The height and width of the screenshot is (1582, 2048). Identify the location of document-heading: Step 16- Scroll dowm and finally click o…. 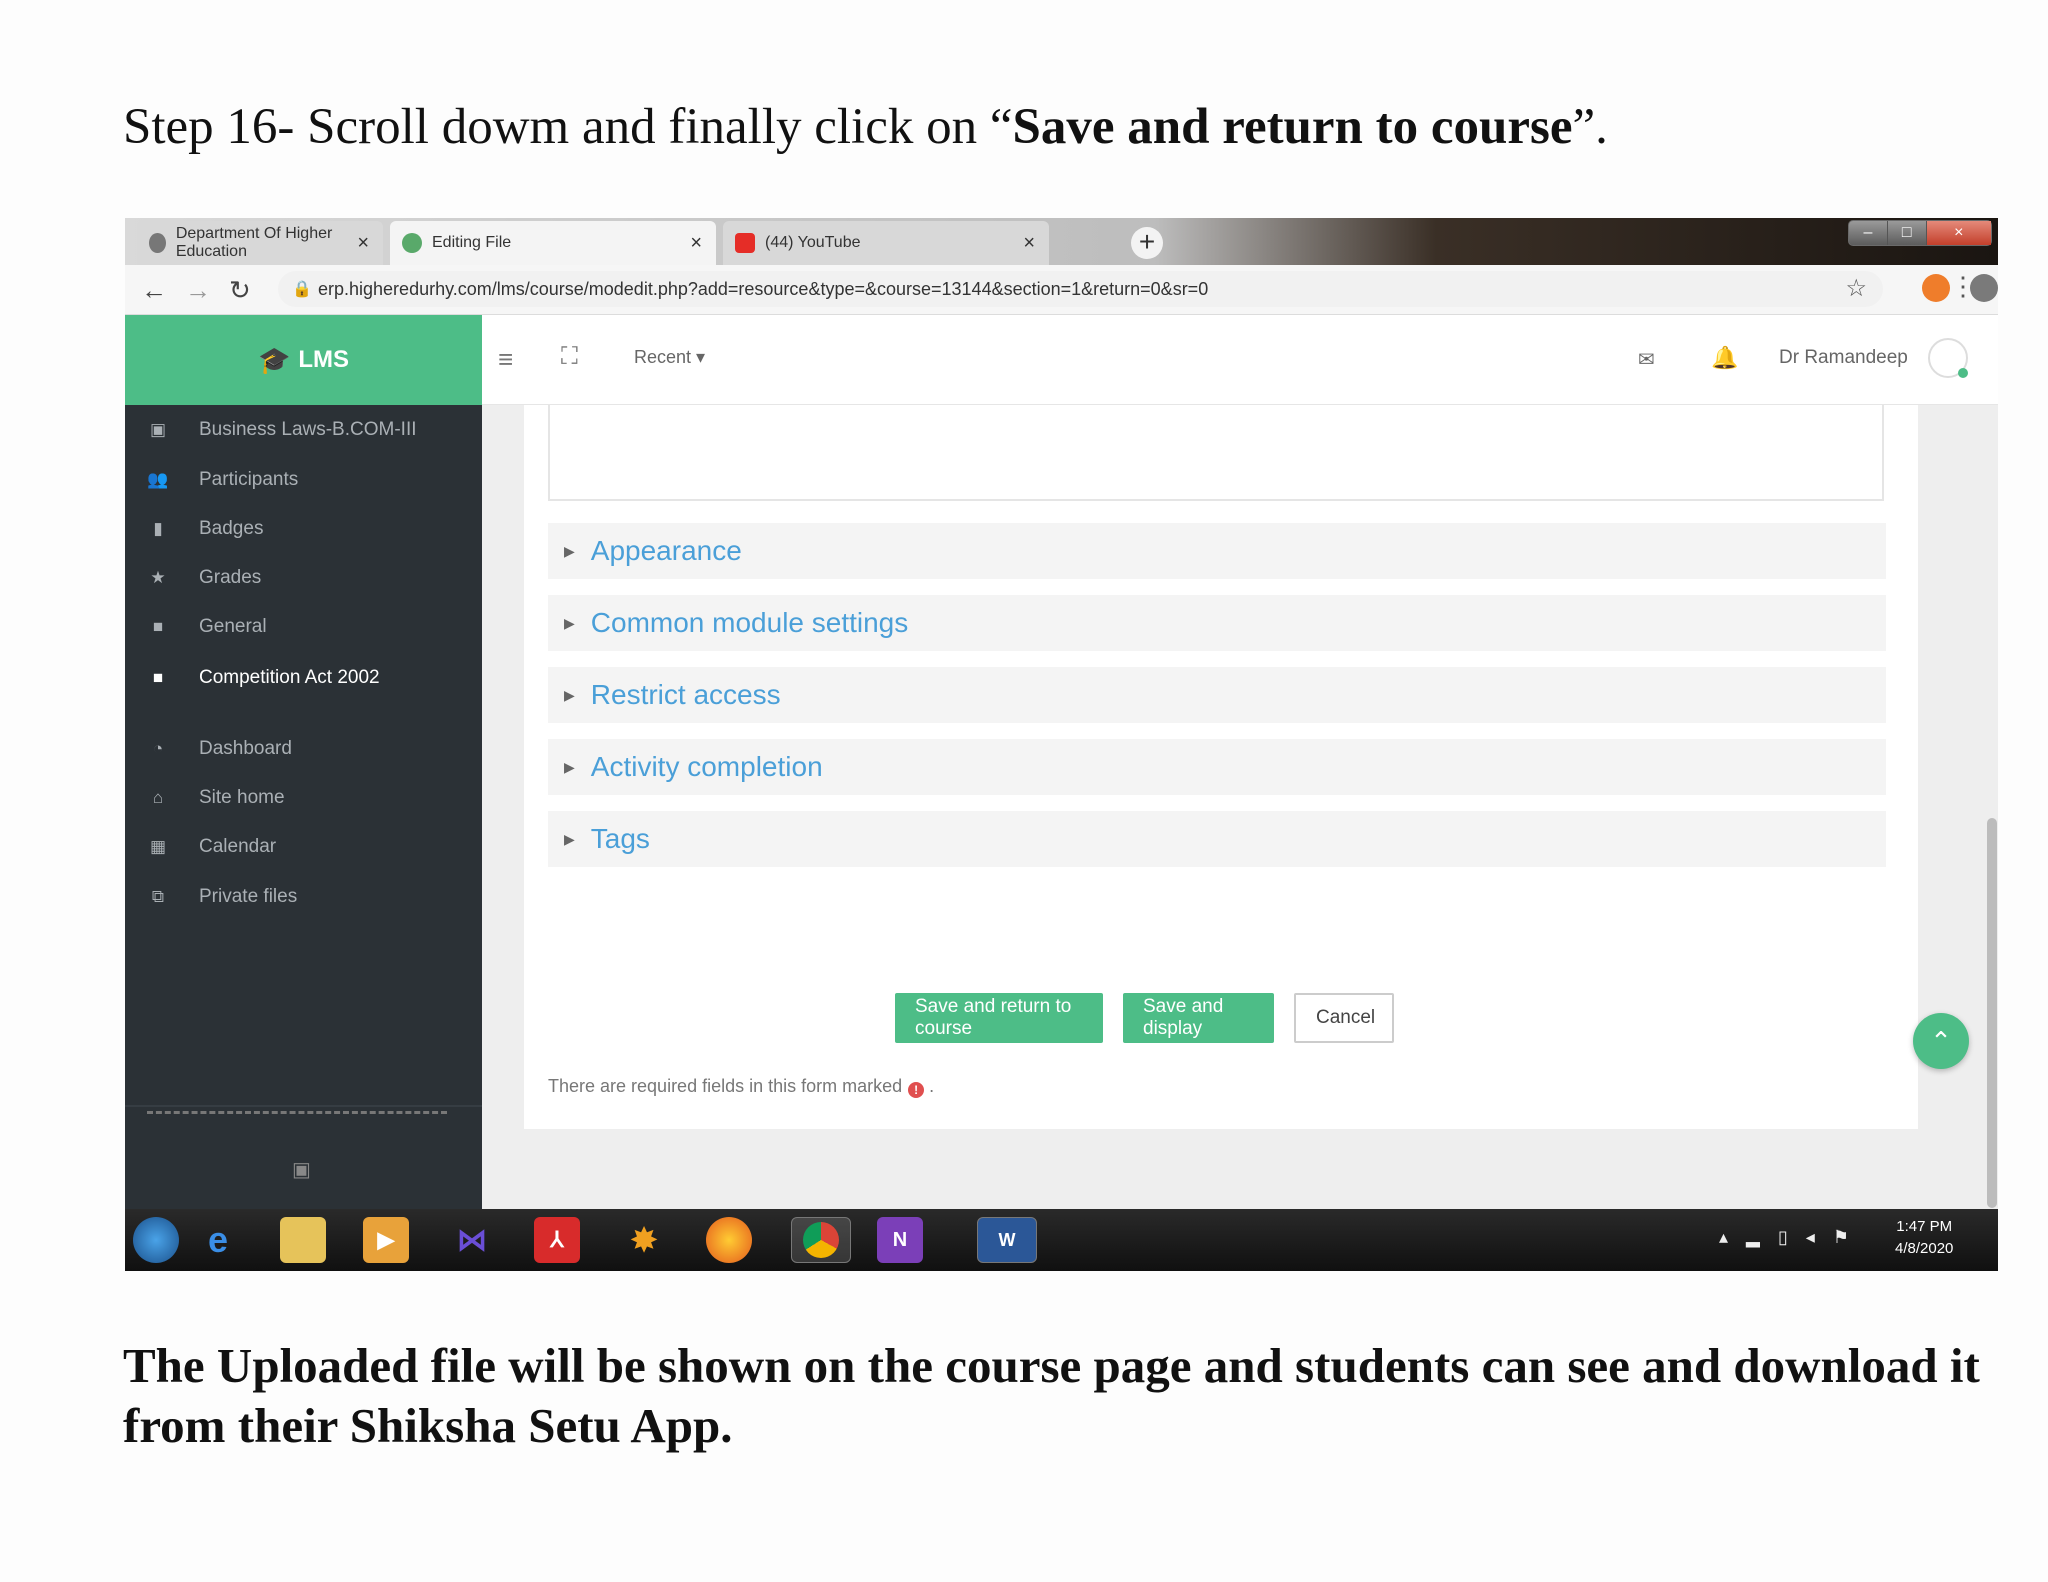
(865, 127).